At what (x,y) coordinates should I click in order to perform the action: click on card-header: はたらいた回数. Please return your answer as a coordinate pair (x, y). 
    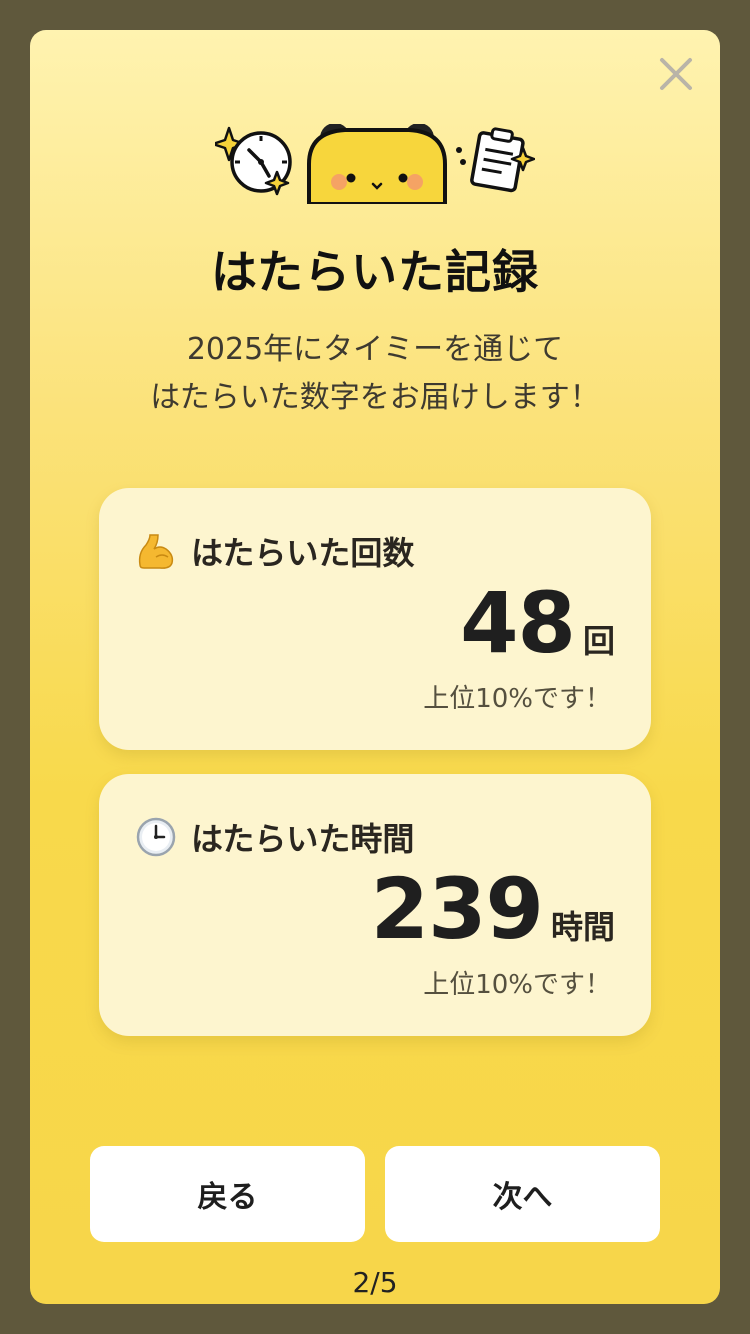
    Looking at the image, I should click on (274, 551).